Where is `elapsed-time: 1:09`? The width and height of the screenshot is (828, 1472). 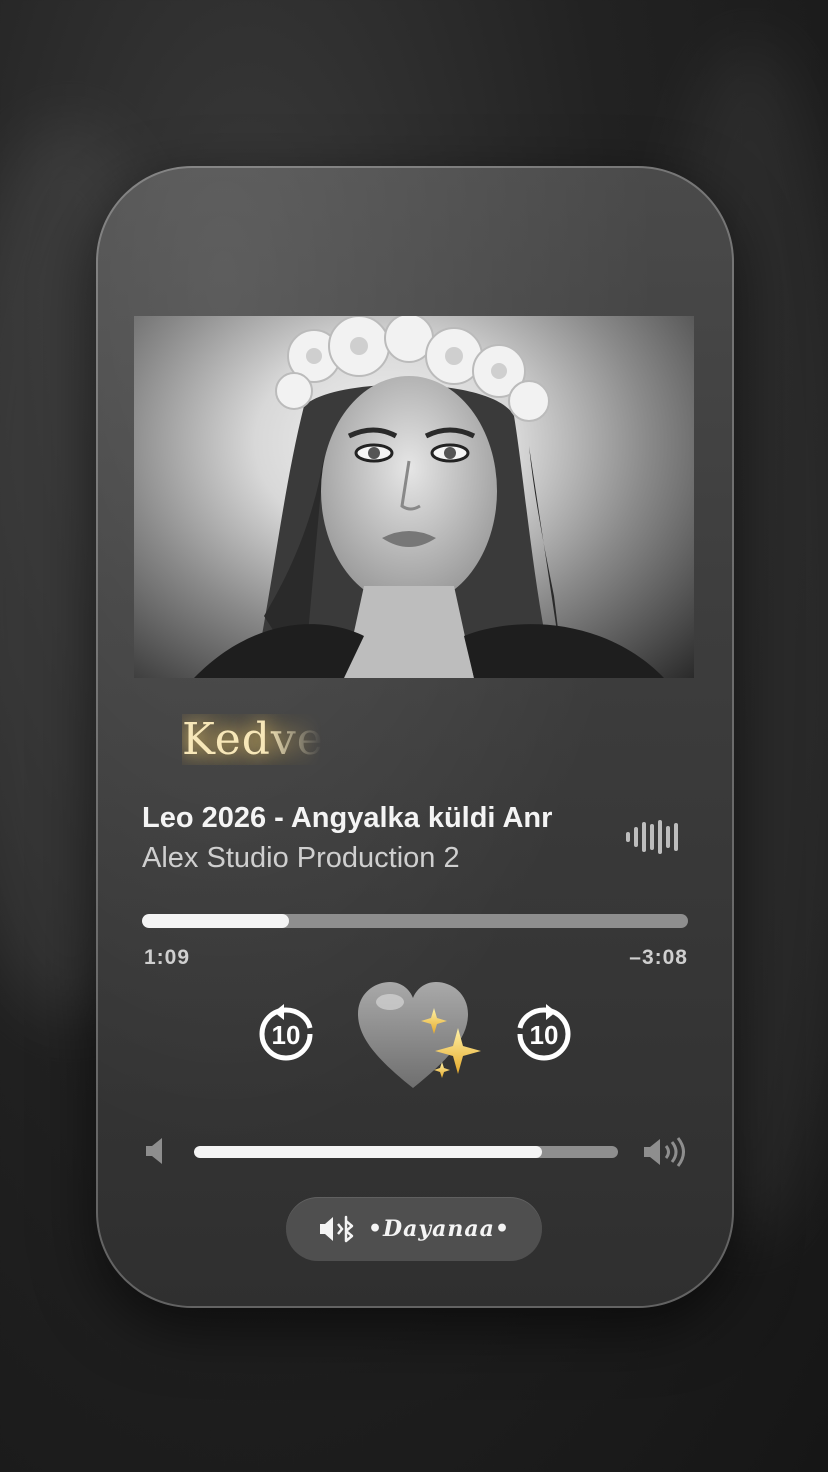 elapsed-time: 1:09 is located at coordinates (167, 957).